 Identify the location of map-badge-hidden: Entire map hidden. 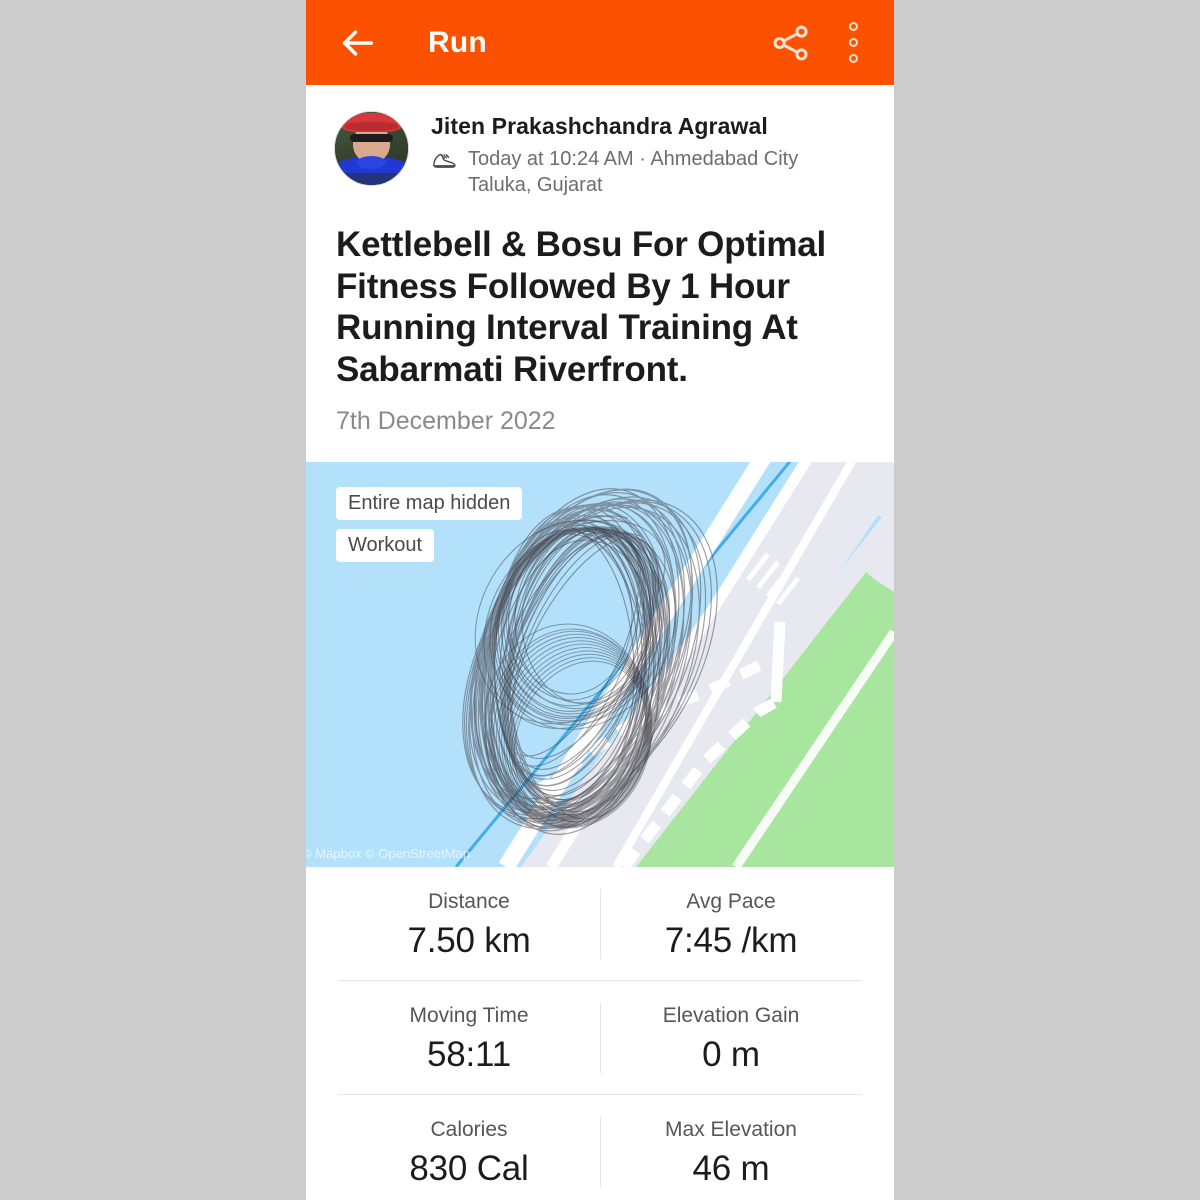
(429, 503).